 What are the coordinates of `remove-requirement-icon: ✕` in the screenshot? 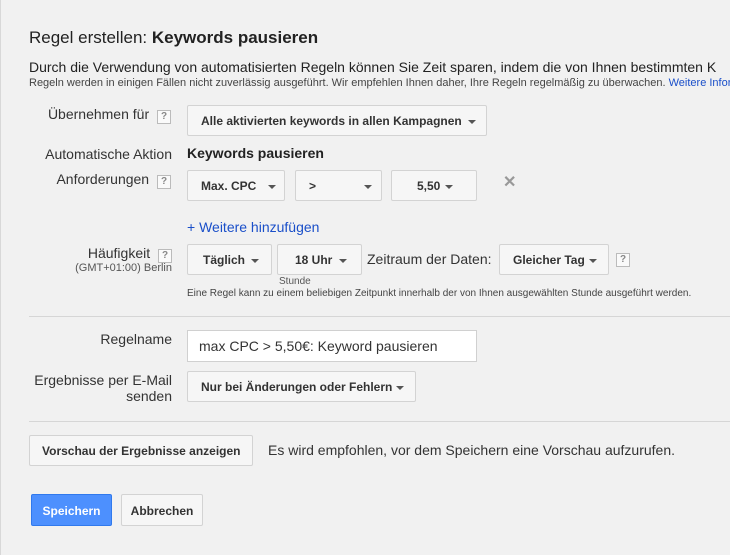 It's located at (509, 182).